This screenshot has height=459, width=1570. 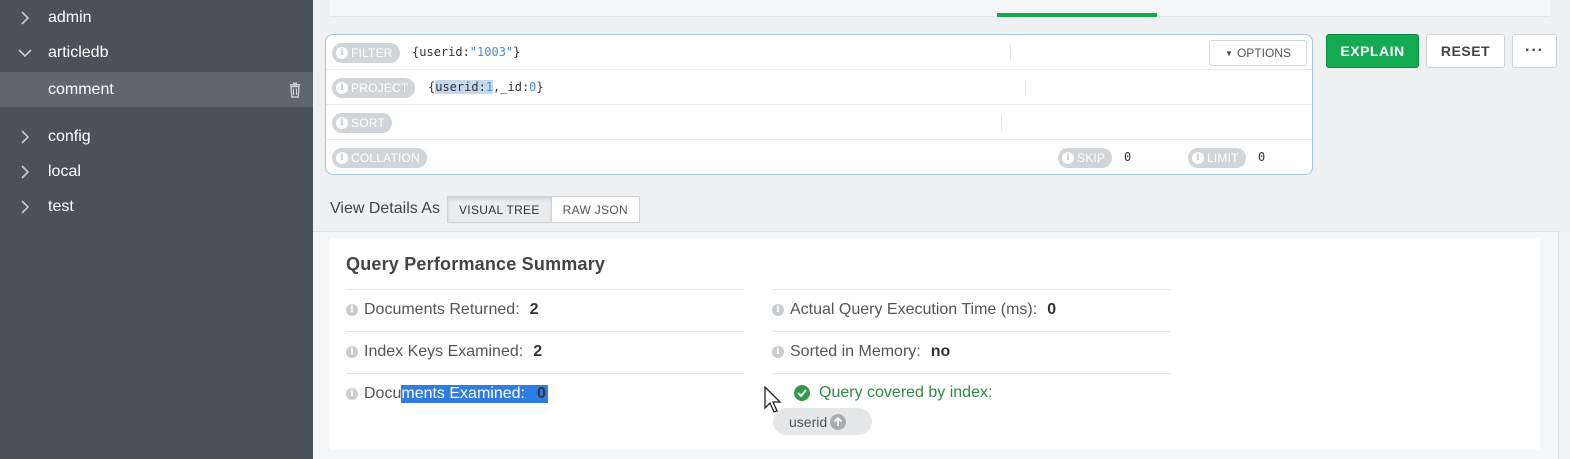 What do you see at coordinates (78, 52) in the screenshot?
I see `sidebar-item-label: articledb` at bounding box center [78, 52].